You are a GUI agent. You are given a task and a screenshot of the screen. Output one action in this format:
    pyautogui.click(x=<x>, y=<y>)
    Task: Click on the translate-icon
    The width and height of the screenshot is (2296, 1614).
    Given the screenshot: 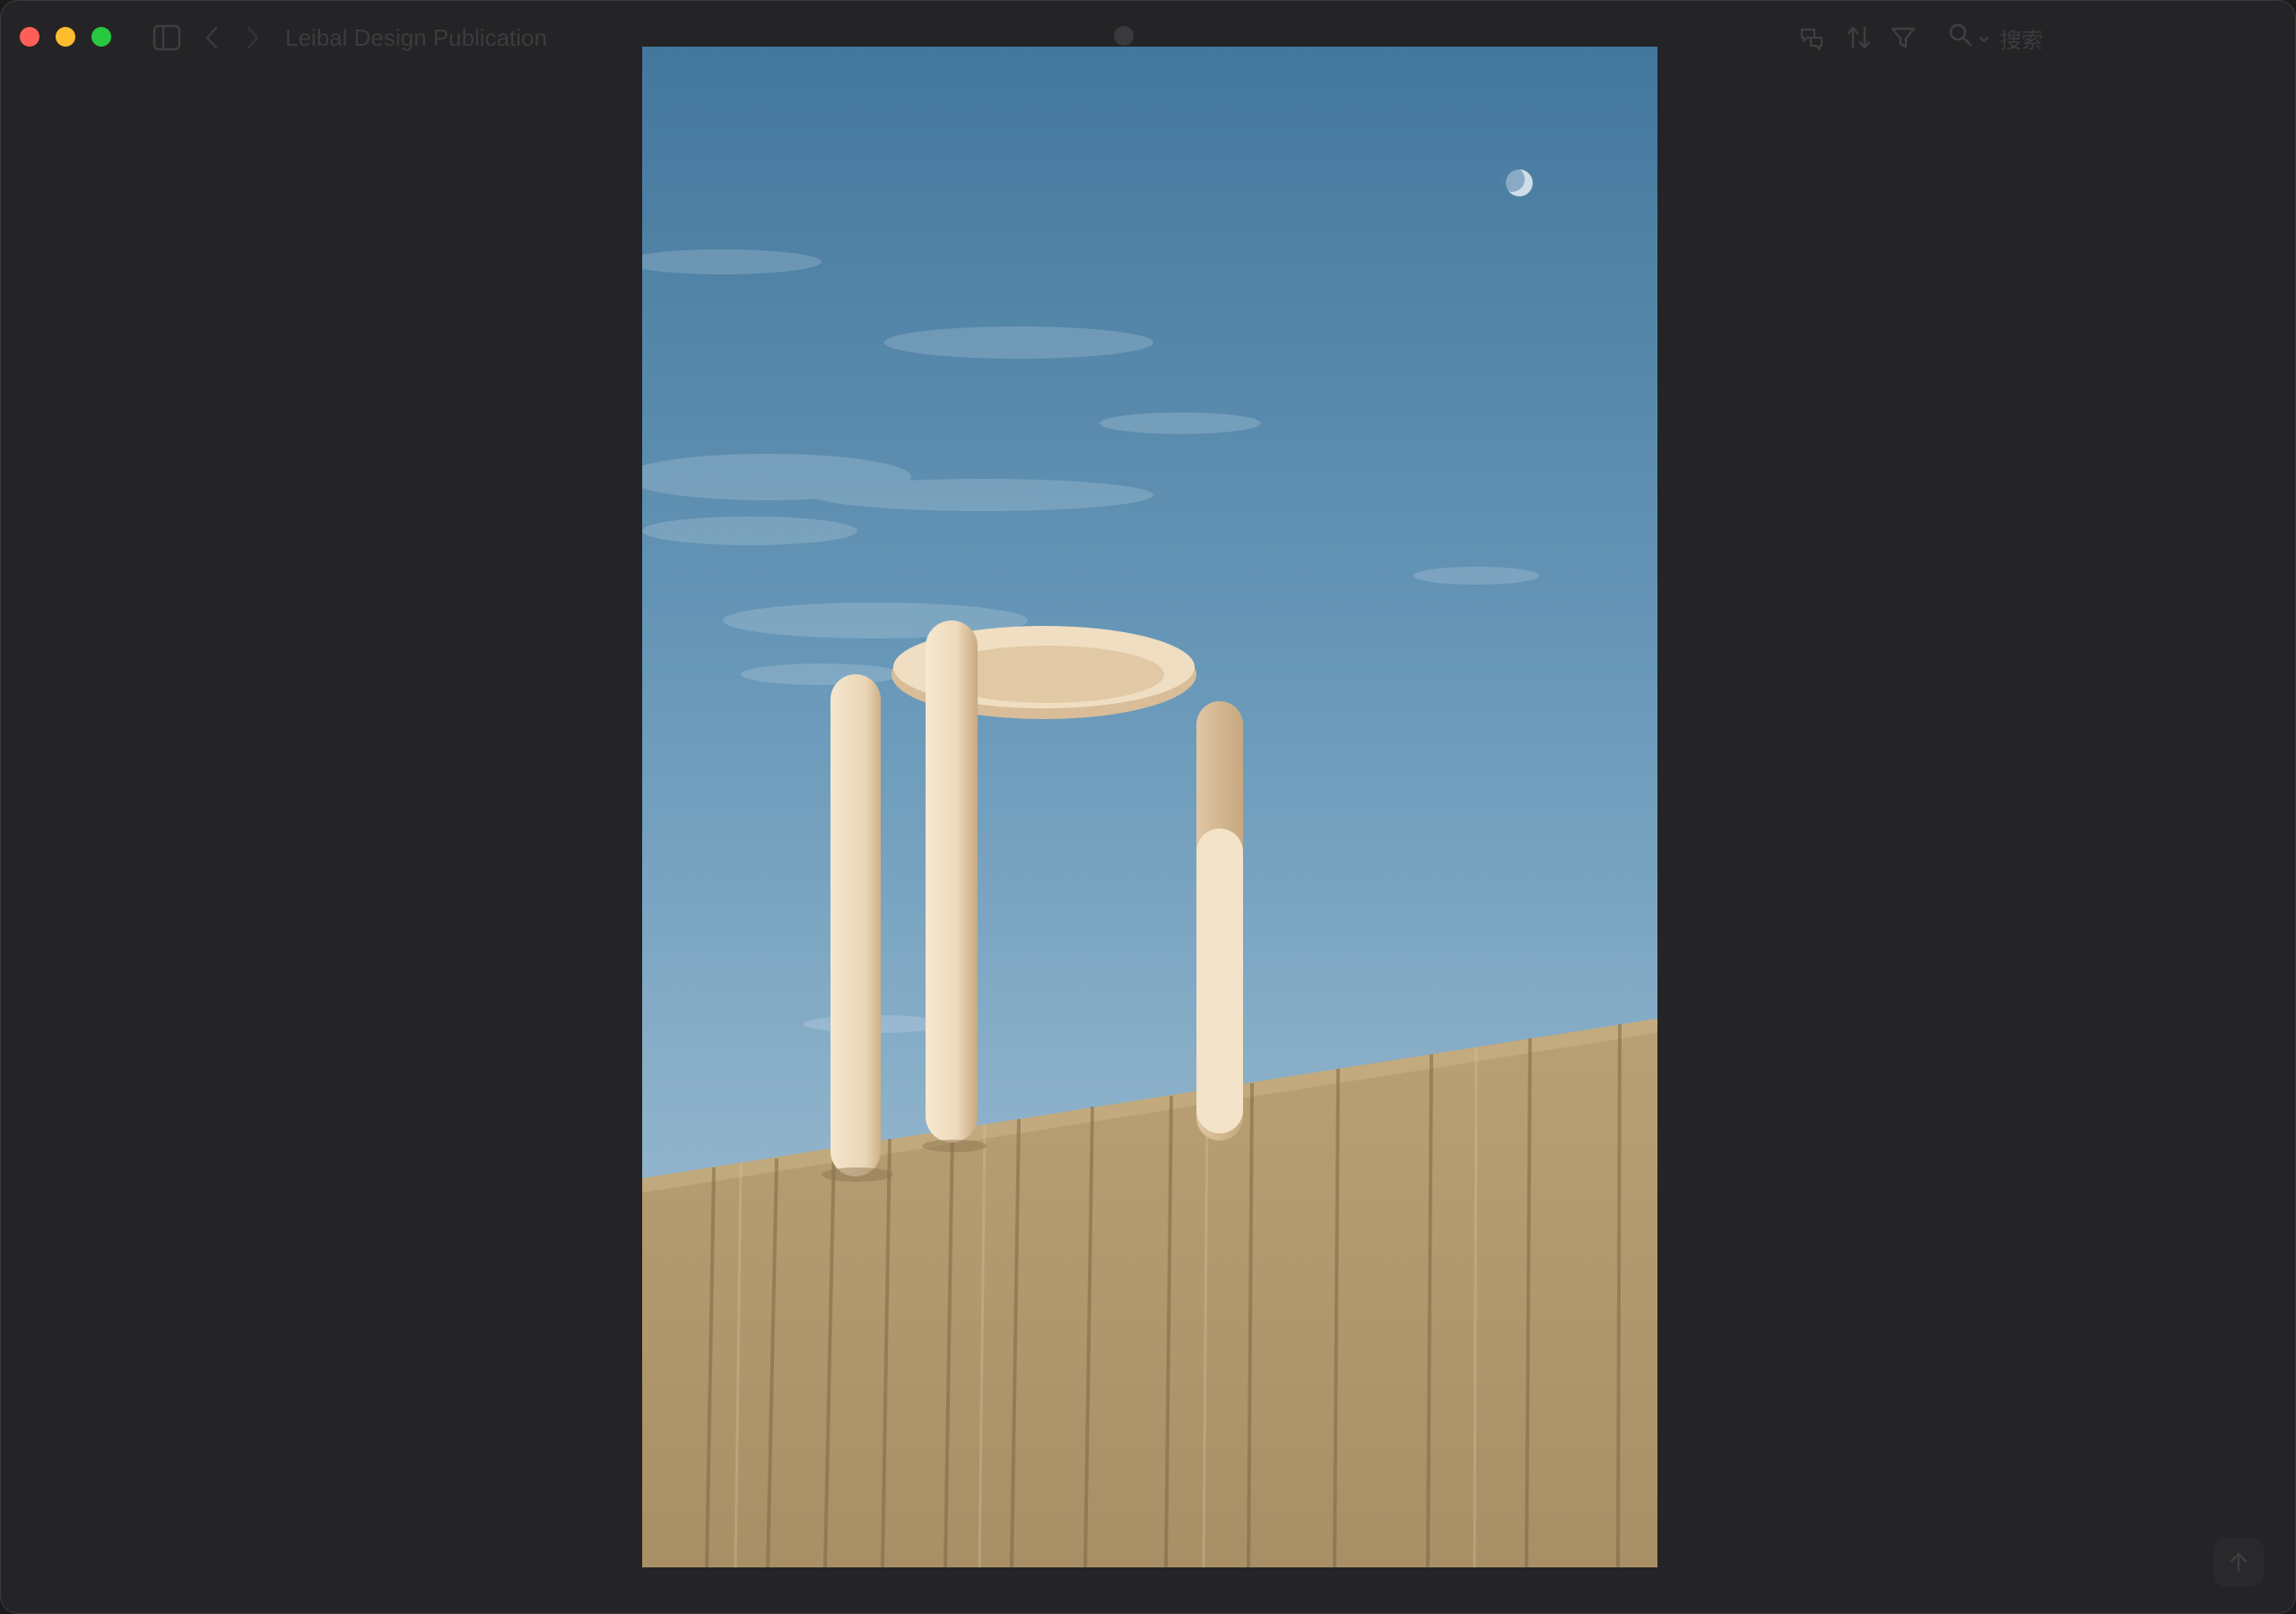 What is the action you would take?
    pyautogui.click(x=1811, y=38)
    